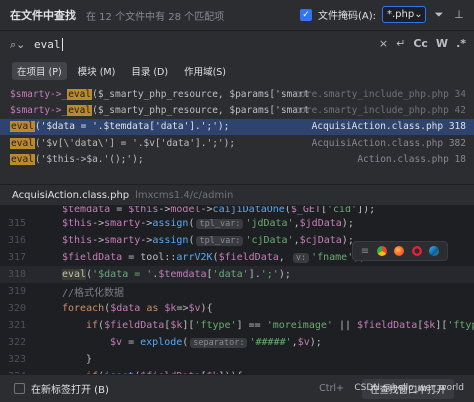  What do you see at coordinates (237, 71) in the screenshot?
I see `scope-tabs: 在项目 (P) 模块 (M) 目录 (D) 作用域(S)` at bounding box center [237, 71].